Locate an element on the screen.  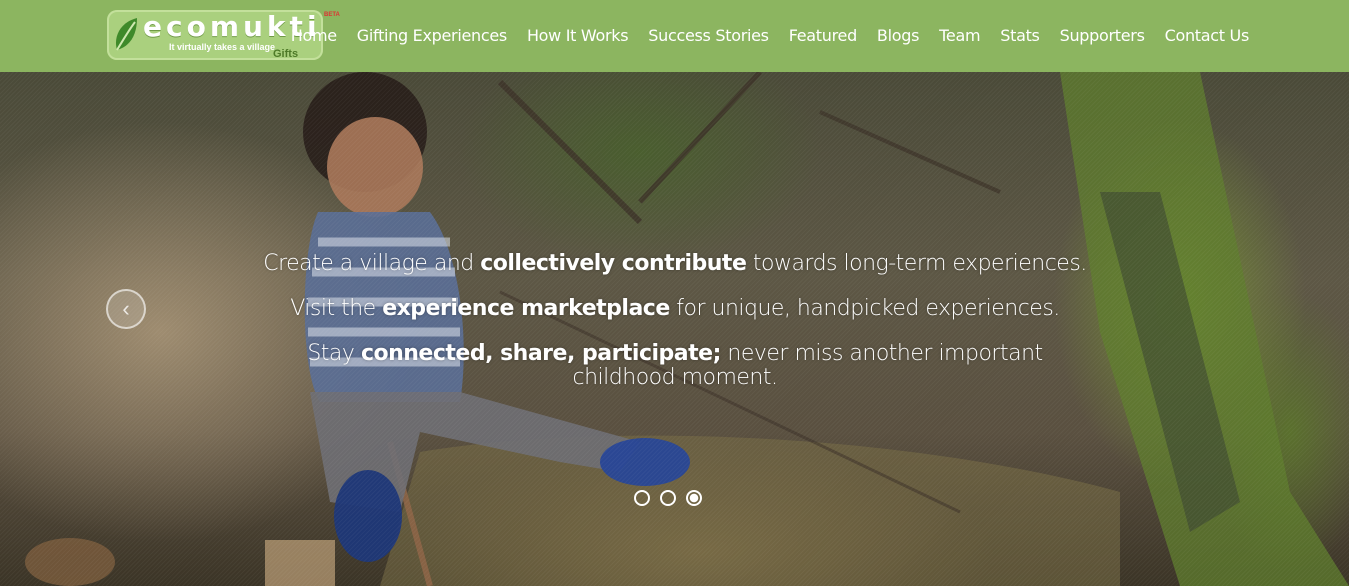
carousel-indicators is located at coordinates (673, 498).